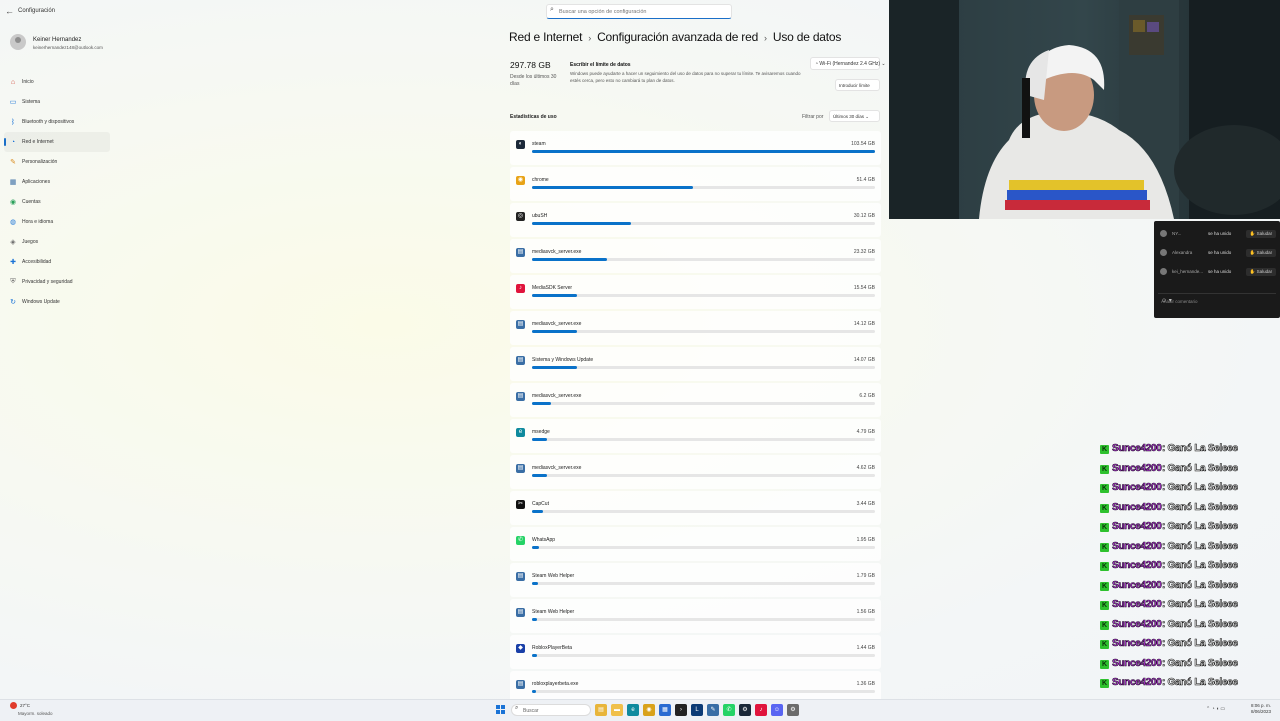  I want to click on enter-limit-button: Introducir límite, so click(857, 85).